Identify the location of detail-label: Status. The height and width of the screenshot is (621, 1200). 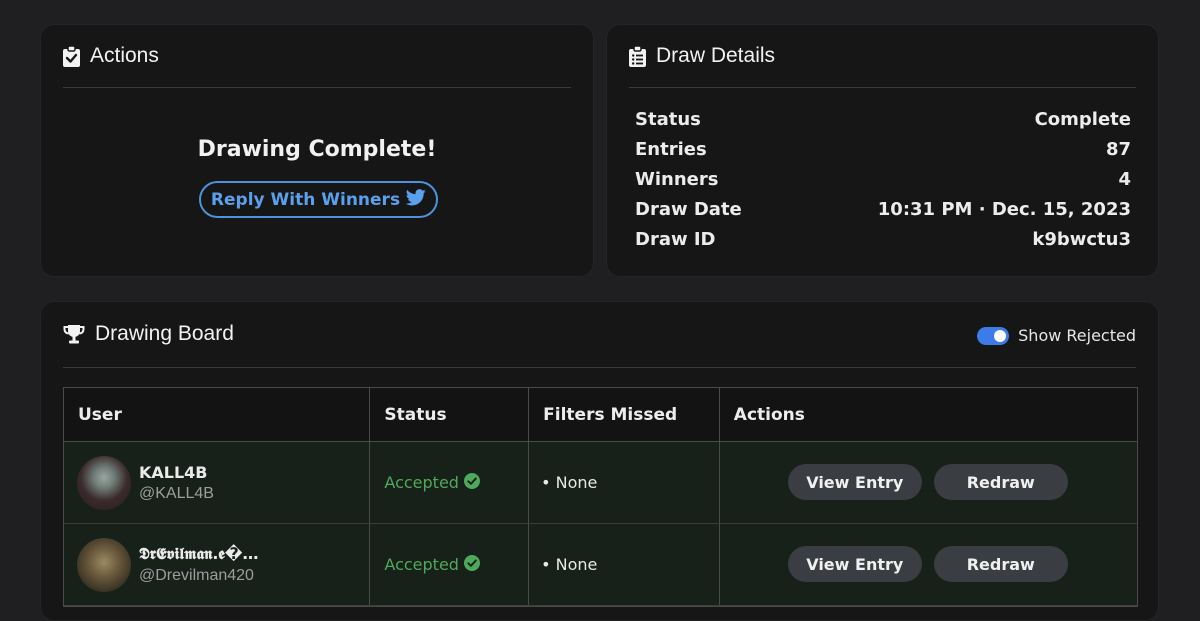
(668, 119).